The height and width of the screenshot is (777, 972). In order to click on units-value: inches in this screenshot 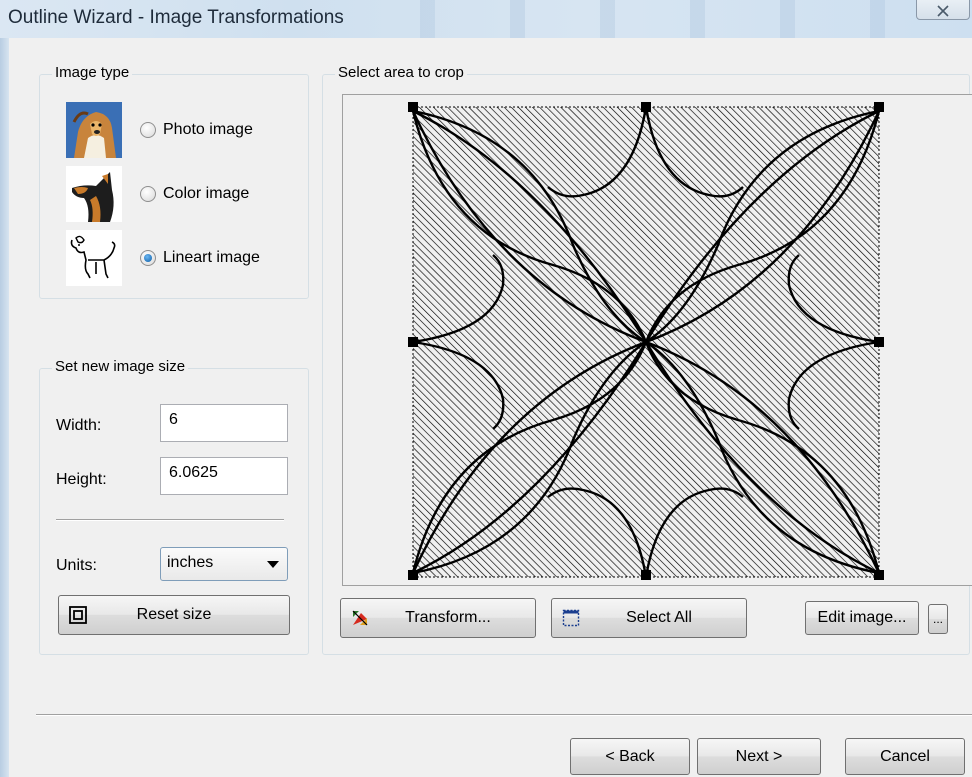, I will do `click(190, 562)`.